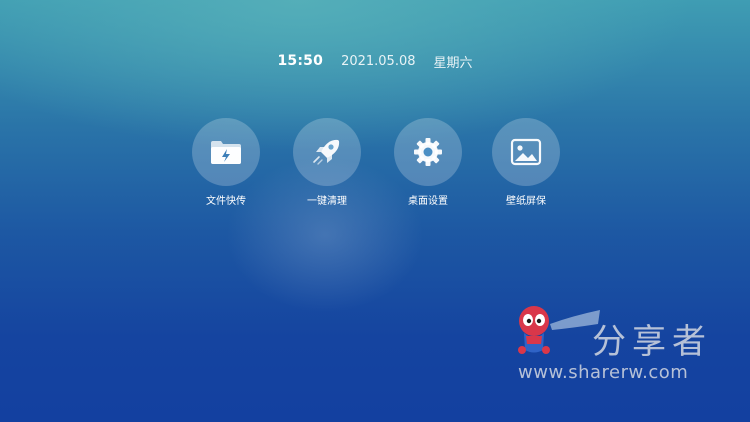  I want to click on app-wallpaper-screensaver: 壁纸屏保, so click(526, 162).